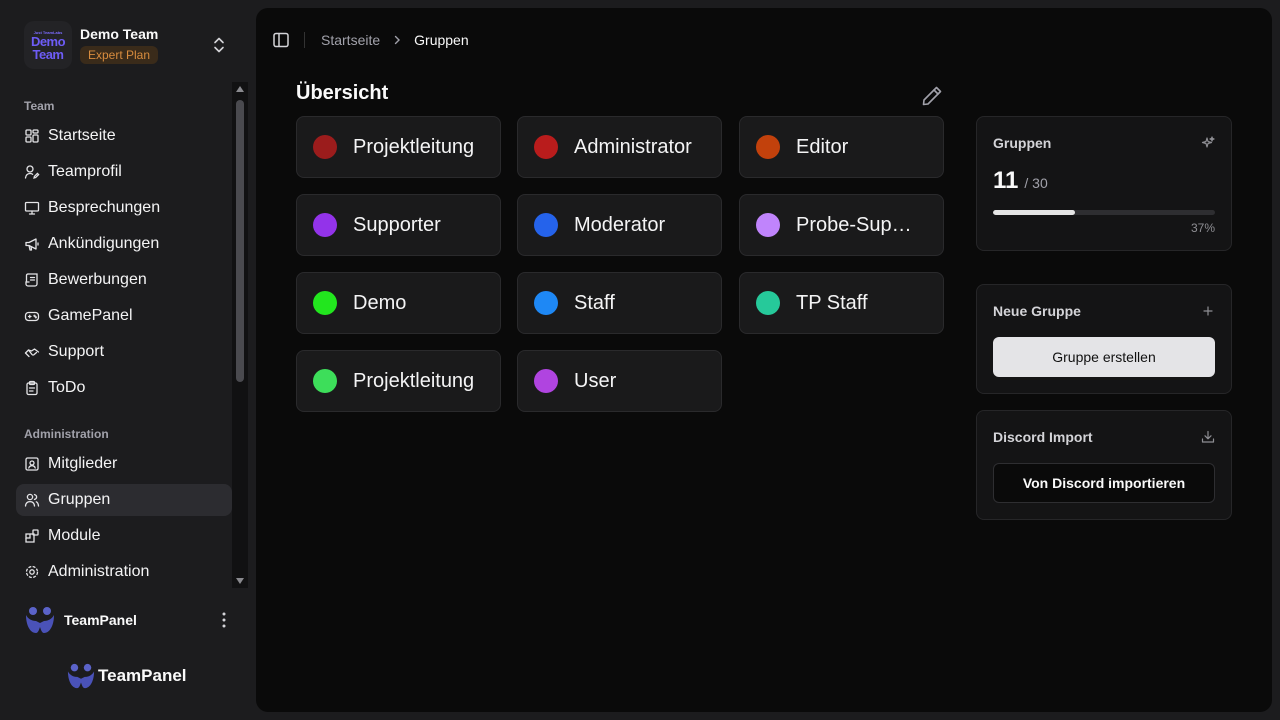 The height and width of the screenshot is (720, 1280). I want to click on group-name: User, so click(595, 380).